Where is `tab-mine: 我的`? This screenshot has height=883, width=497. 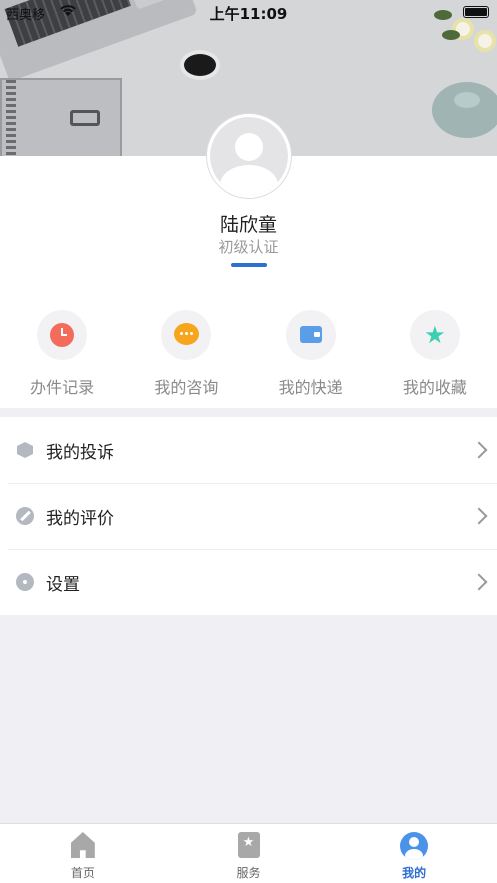 tab-mine: 我的 is located at coordinates (414, 853).